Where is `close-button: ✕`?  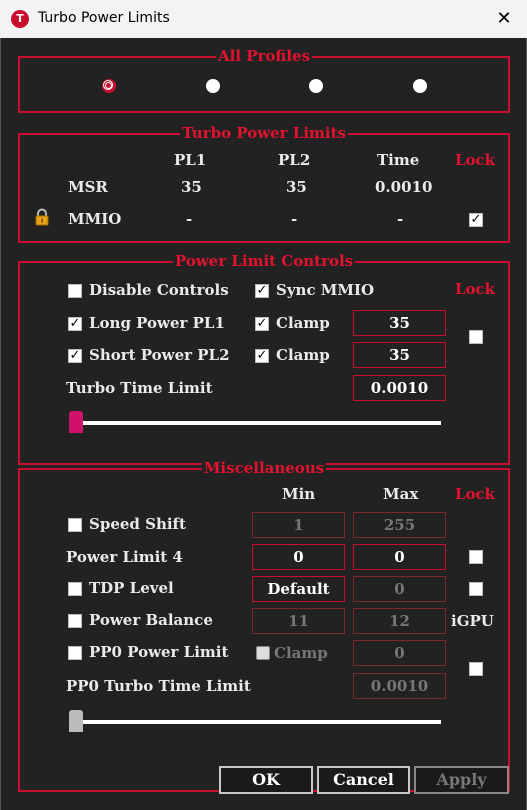
close-button: ✕ is located at coordinates (504, 19).